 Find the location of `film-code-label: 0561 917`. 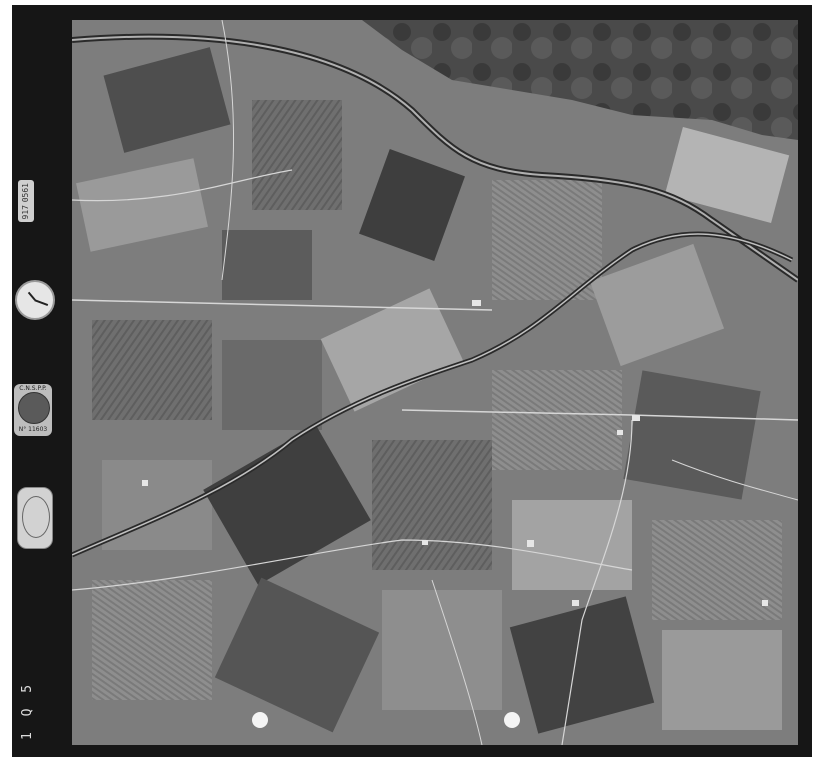

film-code-label: 0561 917 is located at coordinates (26, 201).